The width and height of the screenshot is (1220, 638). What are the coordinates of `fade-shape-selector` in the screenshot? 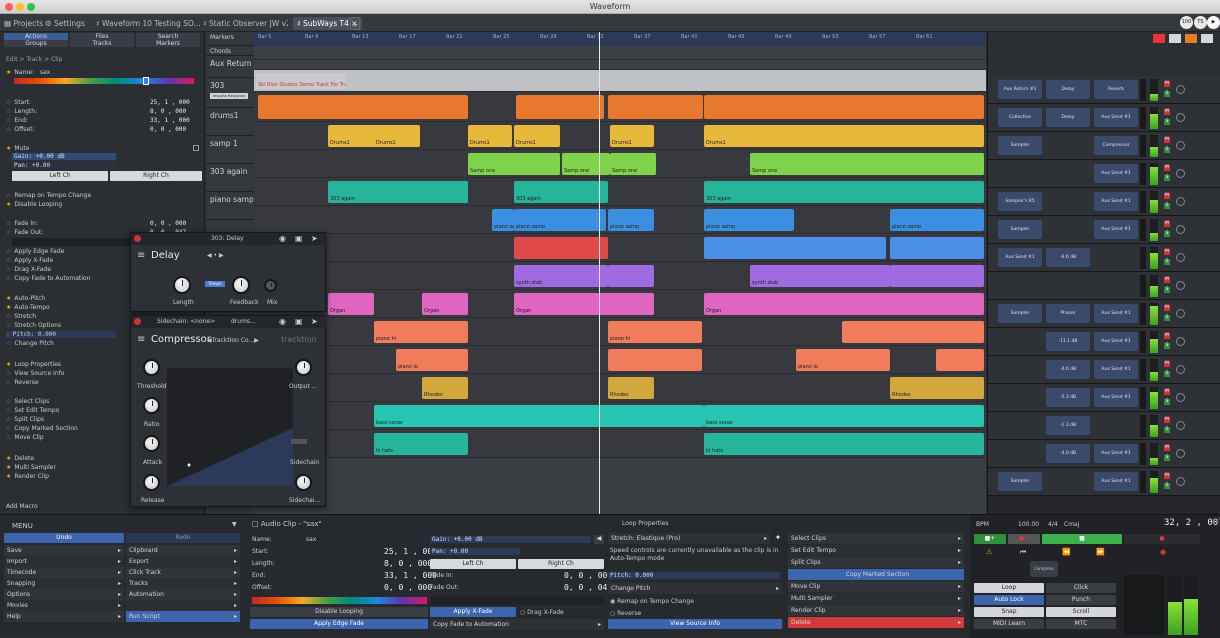 It's located at (72, 242).